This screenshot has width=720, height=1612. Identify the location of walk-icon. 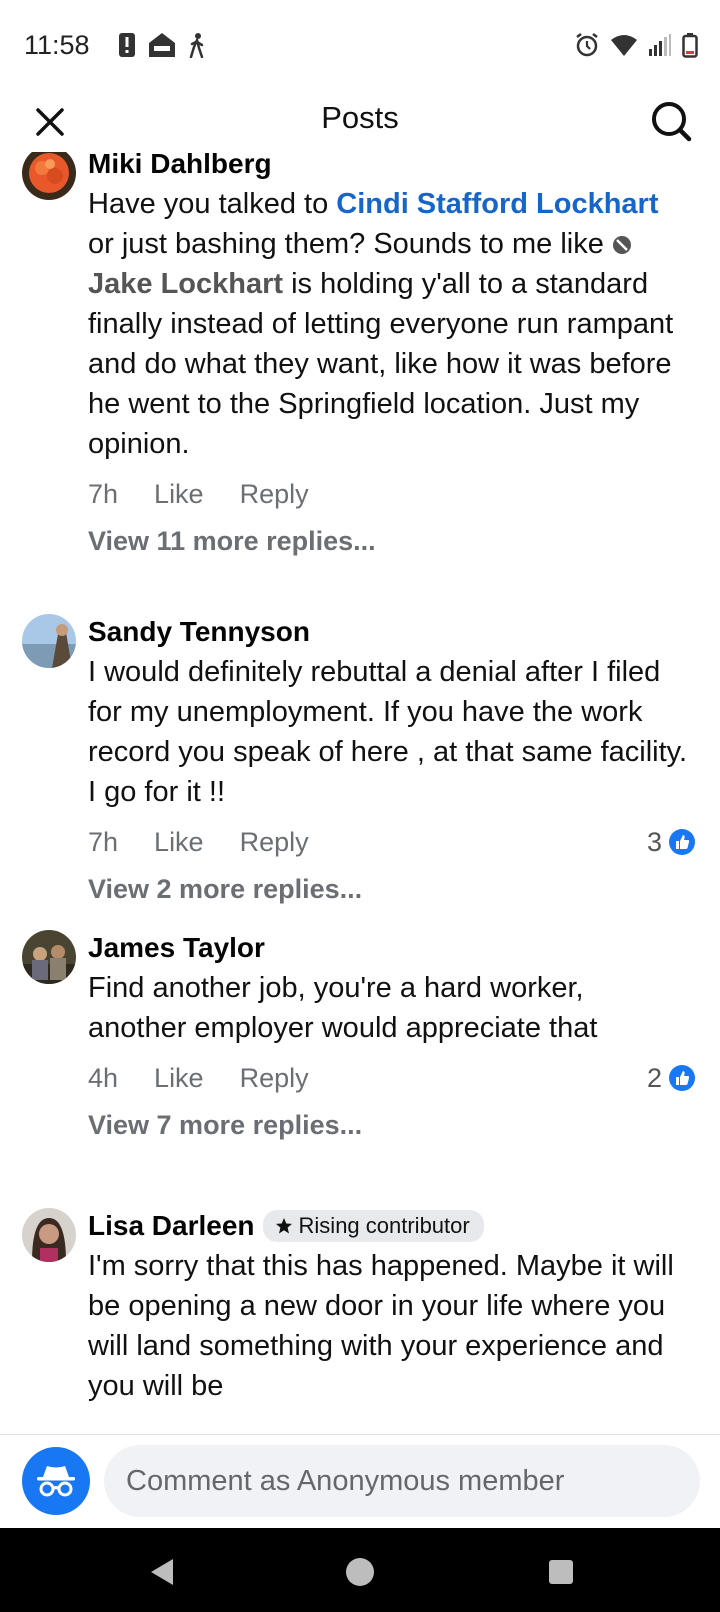
(197, 47).